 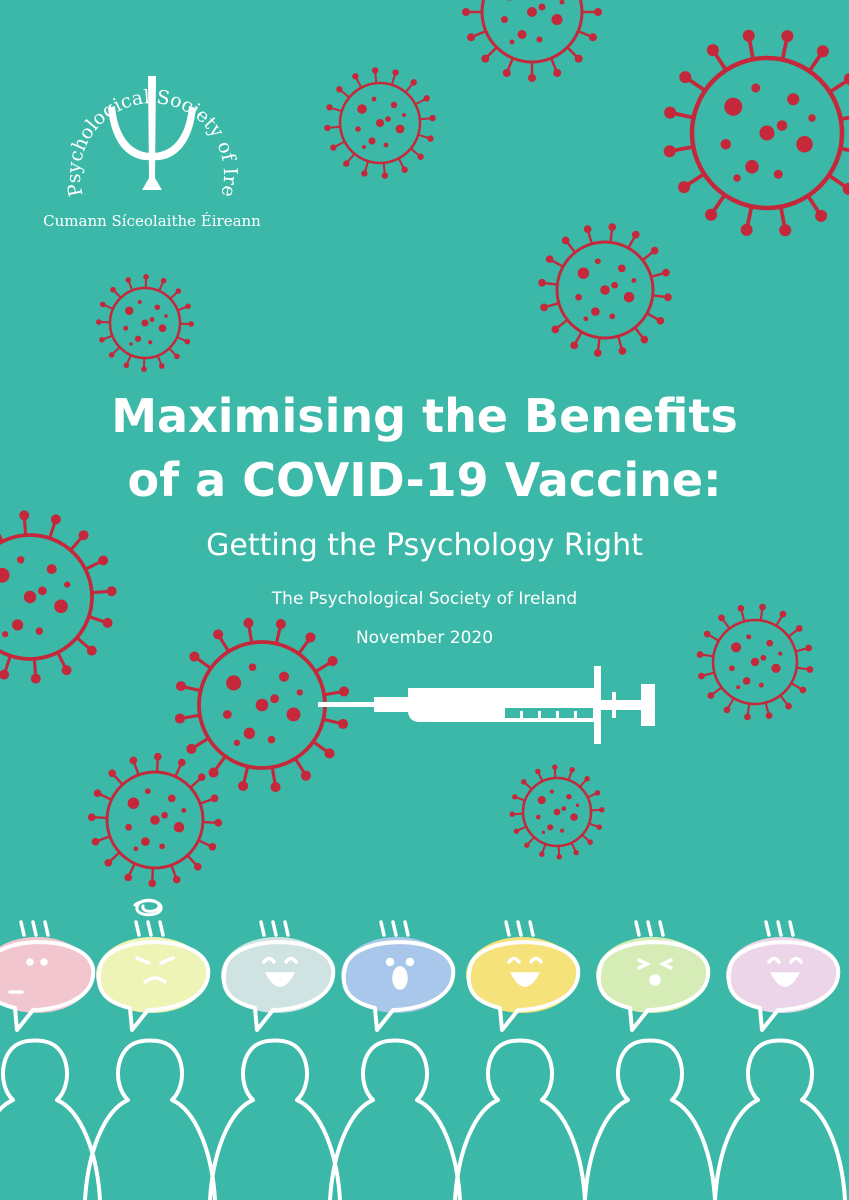 I want to click on organisation-name: The Psychological Society of Ireland, so click(x=424, y=599).